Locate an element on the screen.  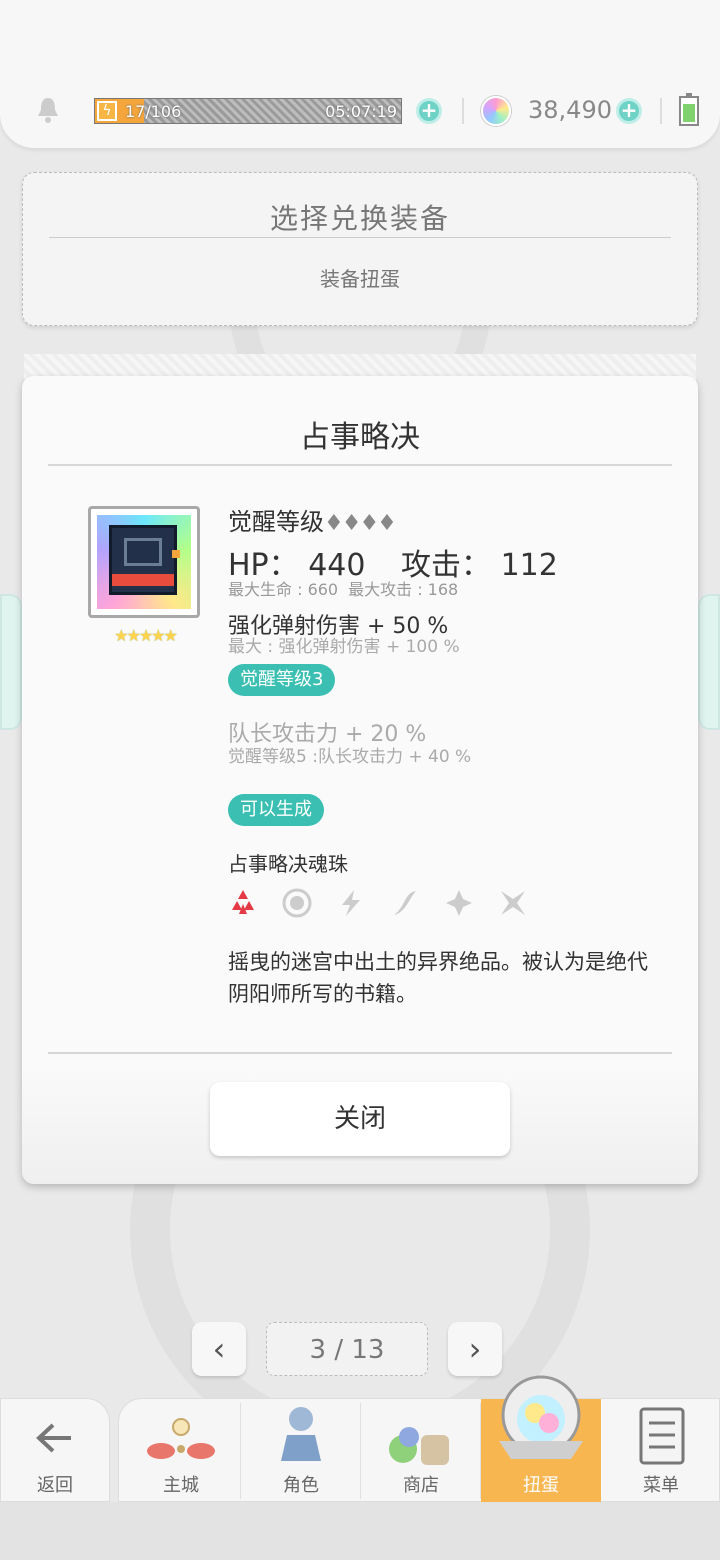
wind-element-icon is located at coordinates (405, 903).